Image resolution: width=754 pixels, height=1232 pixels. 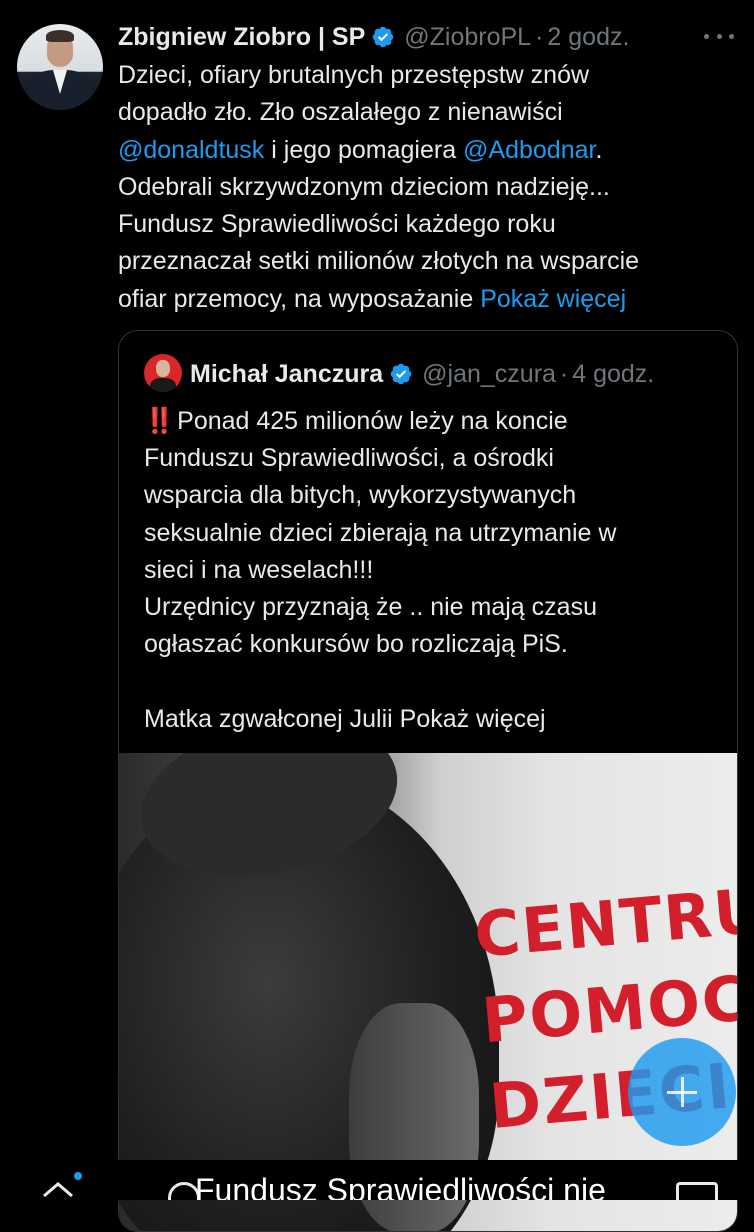 I want to click on tweet-text-line: @donaldtusk i jego pomagiera @Adbodnar., so click(x=423, y=150).